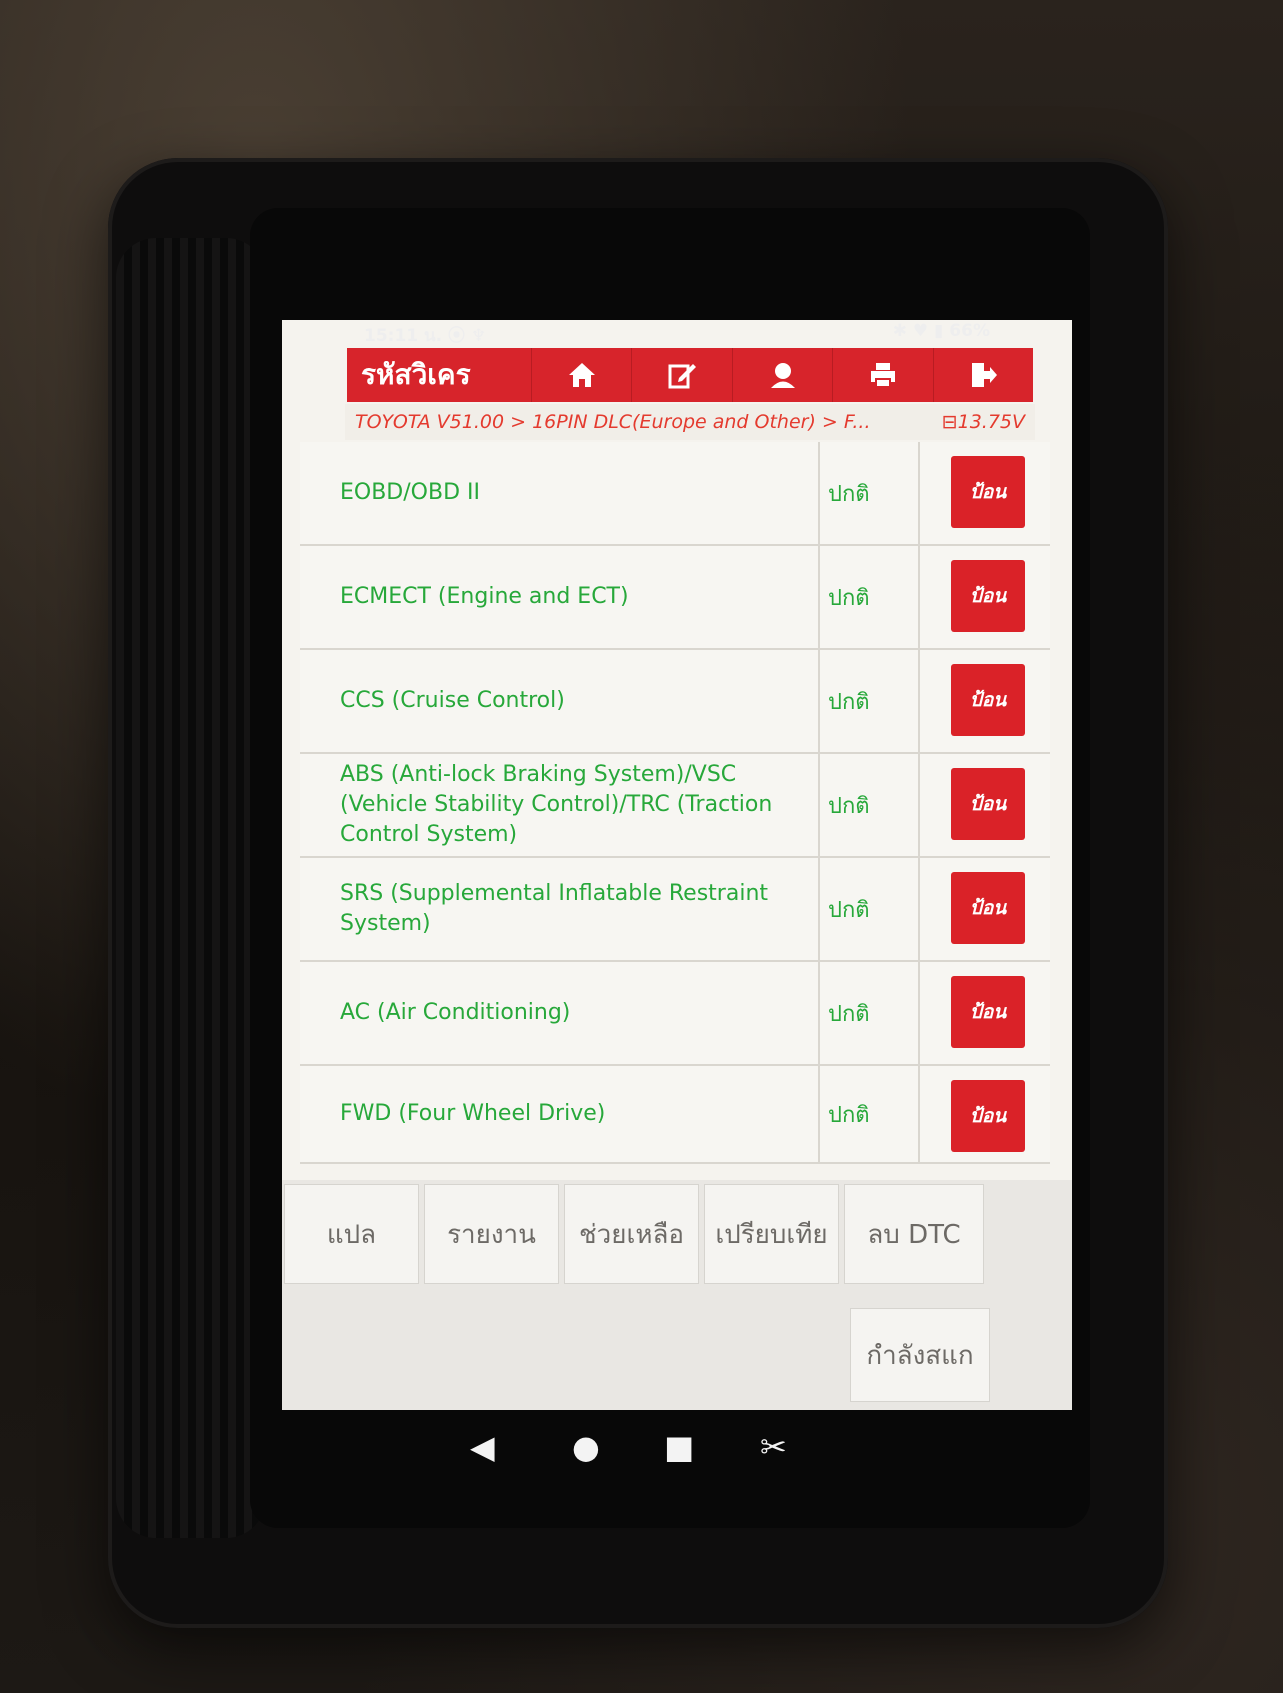 This screenshot has width=1283, height=1693. Describe the element at coordinates (771, 1234) in the screenshot. I see `compare-button: เปรียบเทีย` at that location.